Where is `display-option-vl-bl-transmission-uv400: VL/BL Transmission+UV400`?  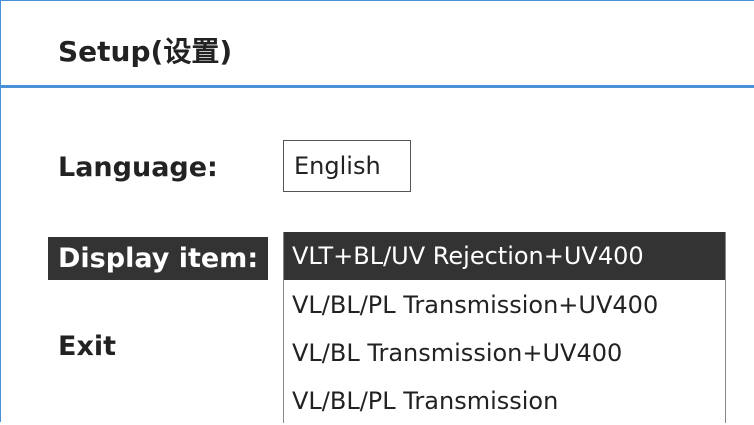 display-option-vl-bl-transmission-uv400: VL/BL Transmission+UV400 is located at coordinates (504, 353).